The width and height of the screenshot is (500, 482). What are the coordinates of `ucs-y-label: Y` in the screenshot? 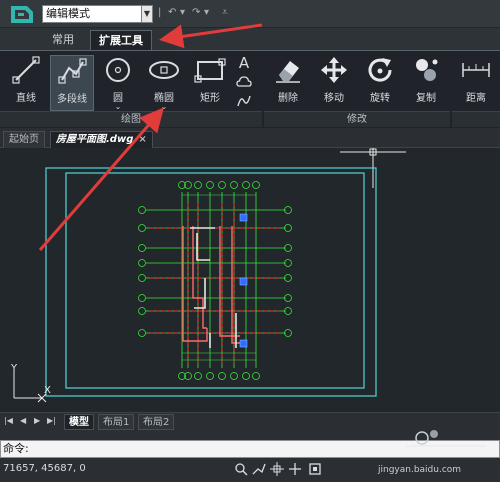 It's located at (14, 368).